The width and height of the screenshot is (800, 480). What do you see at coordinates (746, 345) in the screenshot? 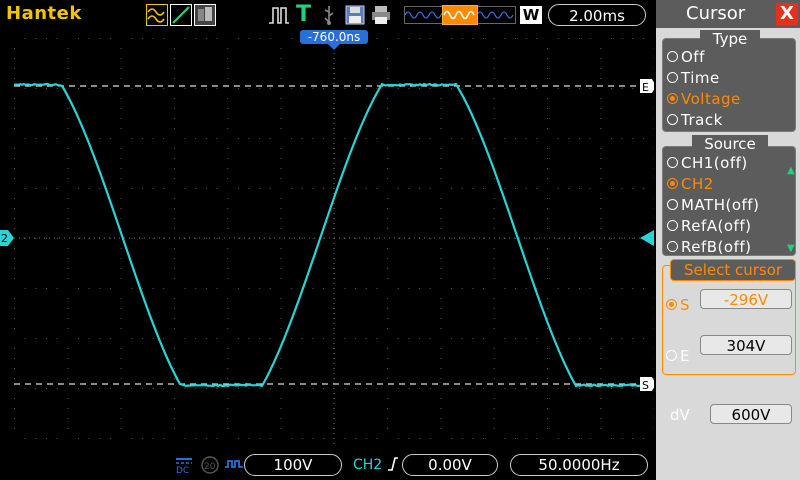
I see `cursor-e-value: 304V` at bounding box center [746, 345].